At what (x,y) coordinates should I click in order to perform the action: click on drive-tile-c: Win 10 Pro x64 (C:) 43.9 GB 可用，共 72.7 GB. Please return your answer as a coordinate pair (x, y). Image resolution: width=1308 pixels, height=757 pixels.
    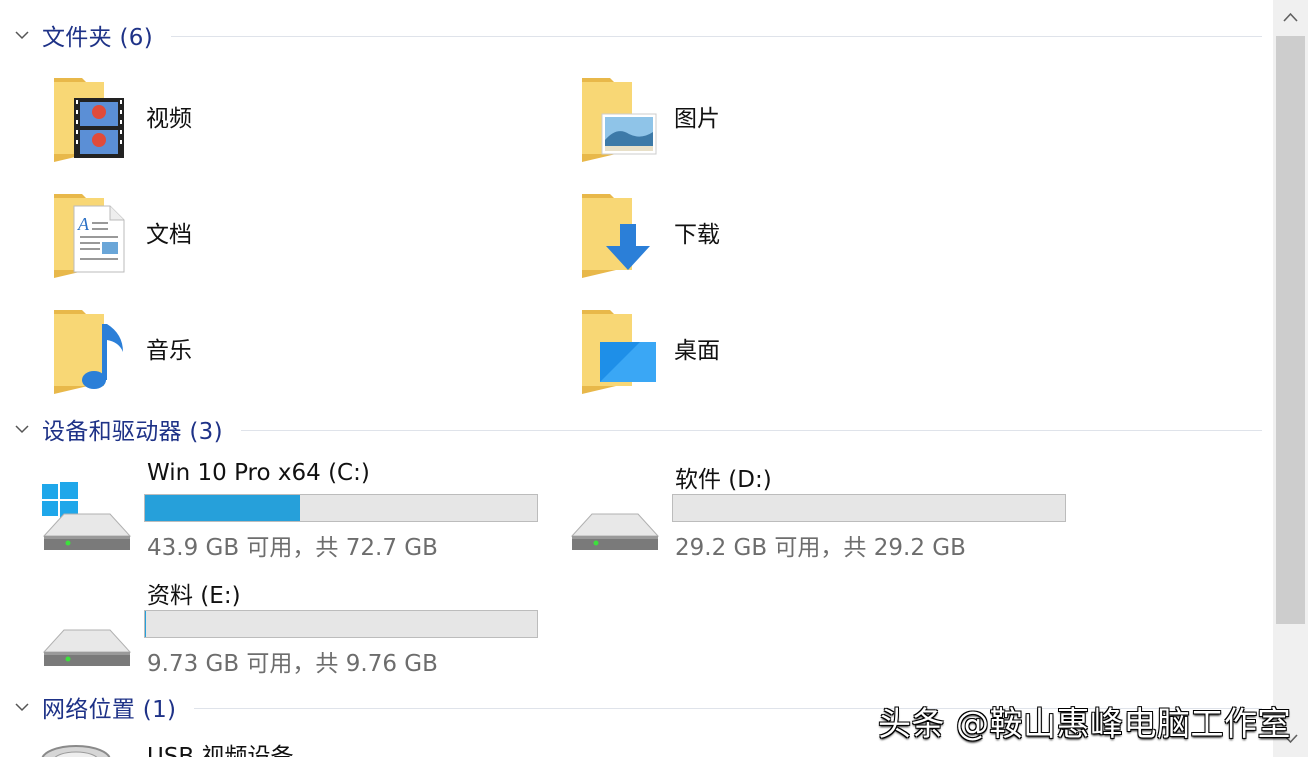
    Looking at the image, I should click on (269, 515).